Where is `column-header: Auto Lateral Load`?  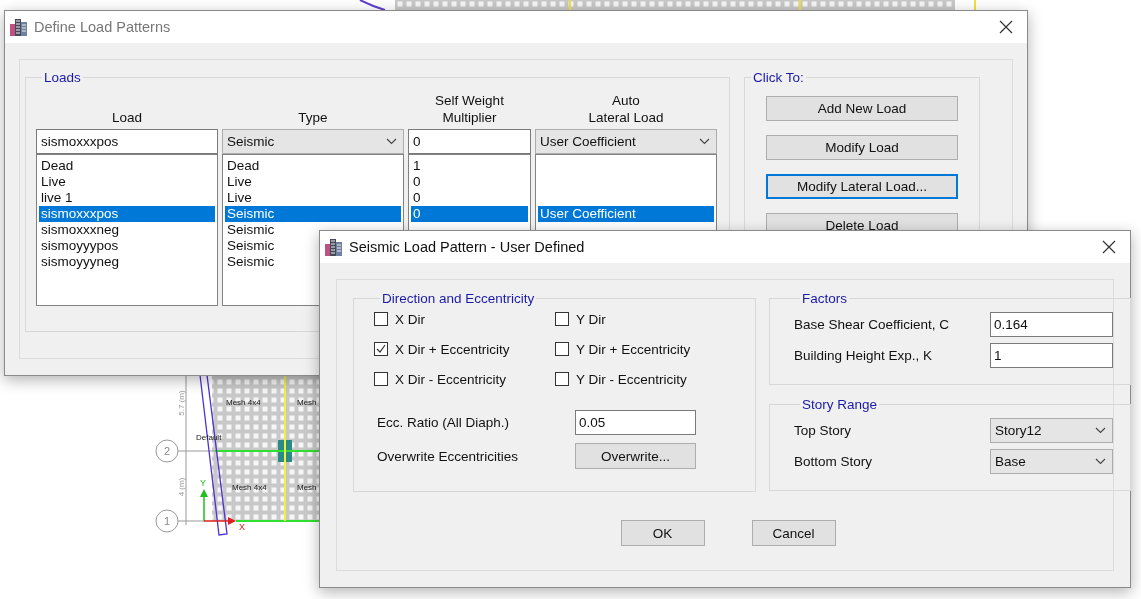
column-header: Auto Lateral Load is located at coordinates (626, 109).